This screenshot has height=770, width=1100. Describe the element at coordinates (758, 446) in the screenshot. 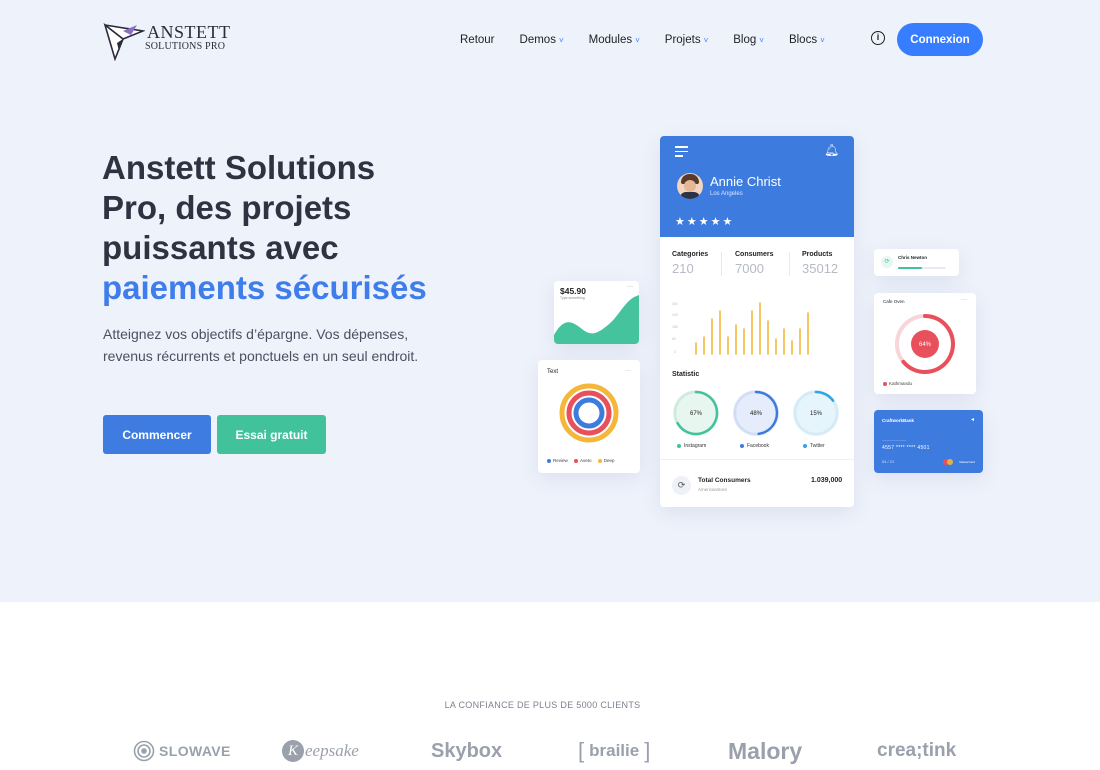

I see `legend-label: Facebook` at that location.